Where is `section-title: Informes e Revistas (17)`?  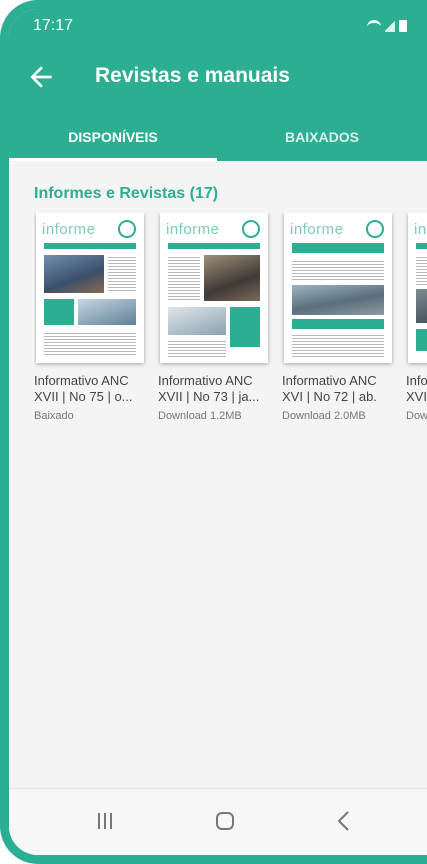
section-title: Informes e Revistas (17) is located at coordinates (126, 194).